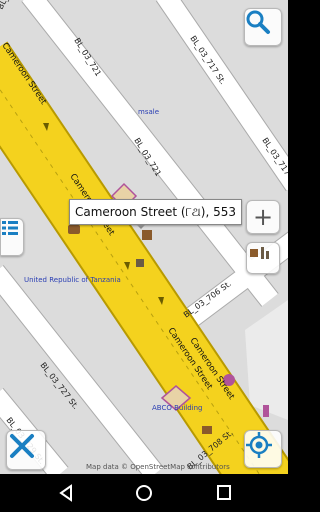 The width and height of the screenshot is (320, 512). Describe the element at coordinates (22, 446) in the screenshot. I see `tools-icon` at that location.